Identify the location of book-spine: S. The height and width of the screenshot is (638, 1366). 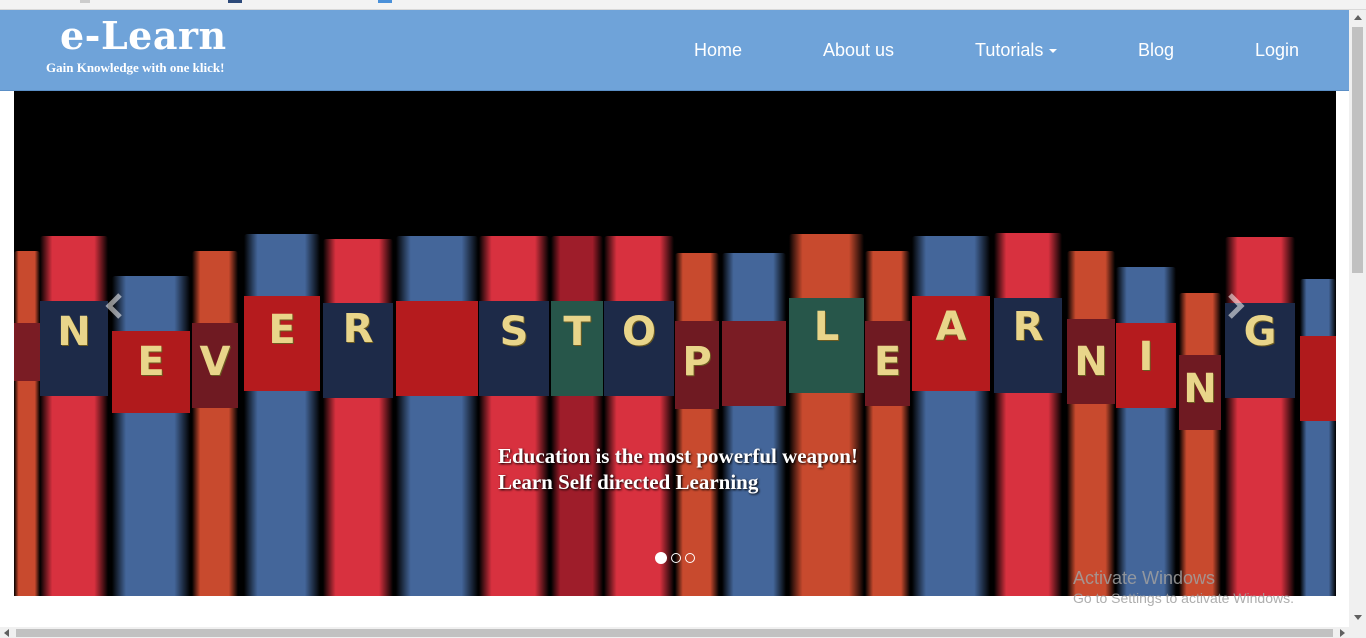
(514, 416).